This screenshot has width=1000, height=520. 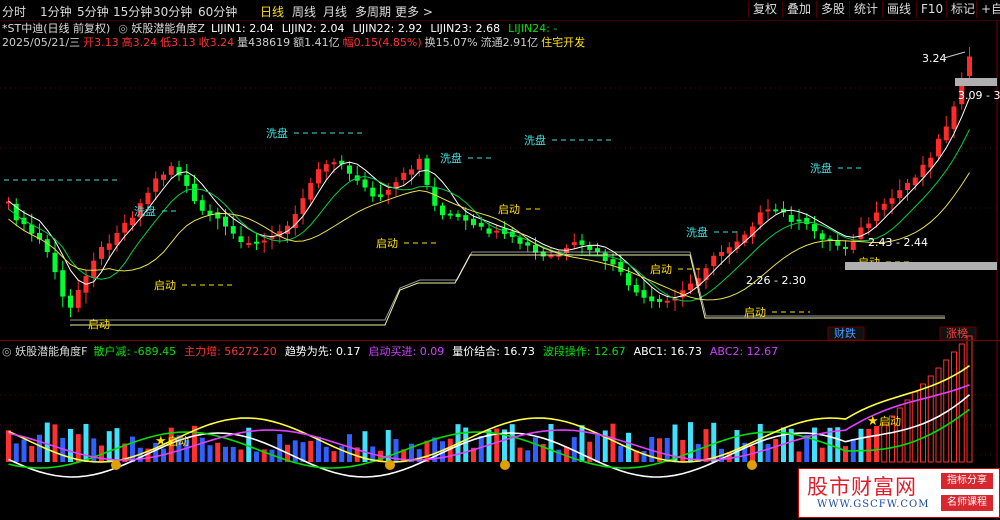 I want to click on settings-icon: ◎, so click(x=9, y=351).